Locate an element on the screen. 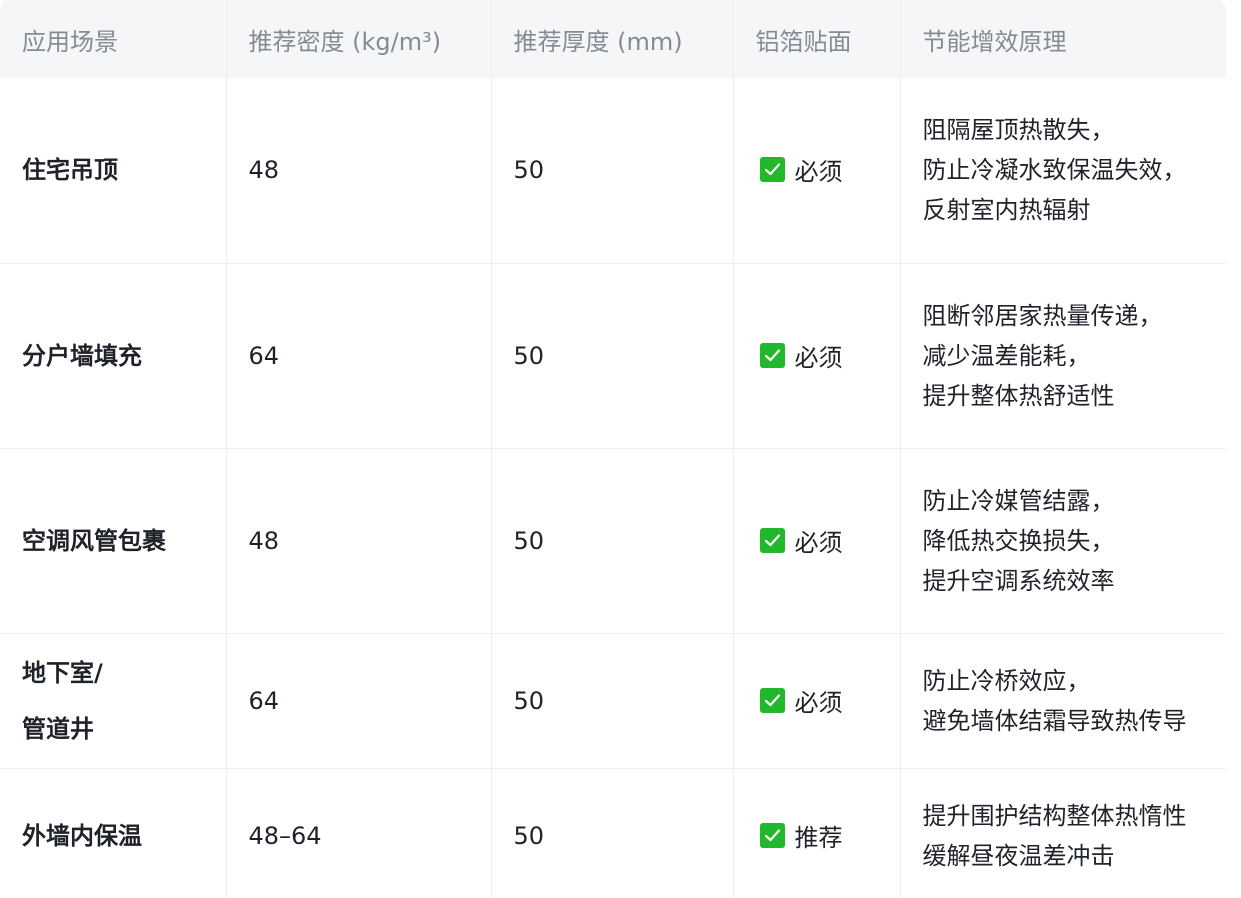 This screenshot has width=1241, height=898. cell-principle: 阻隔屋顶热散失， 防止冷凝水致保温失效， 反射室内热辐射 is located at coordinates (1062, 171).